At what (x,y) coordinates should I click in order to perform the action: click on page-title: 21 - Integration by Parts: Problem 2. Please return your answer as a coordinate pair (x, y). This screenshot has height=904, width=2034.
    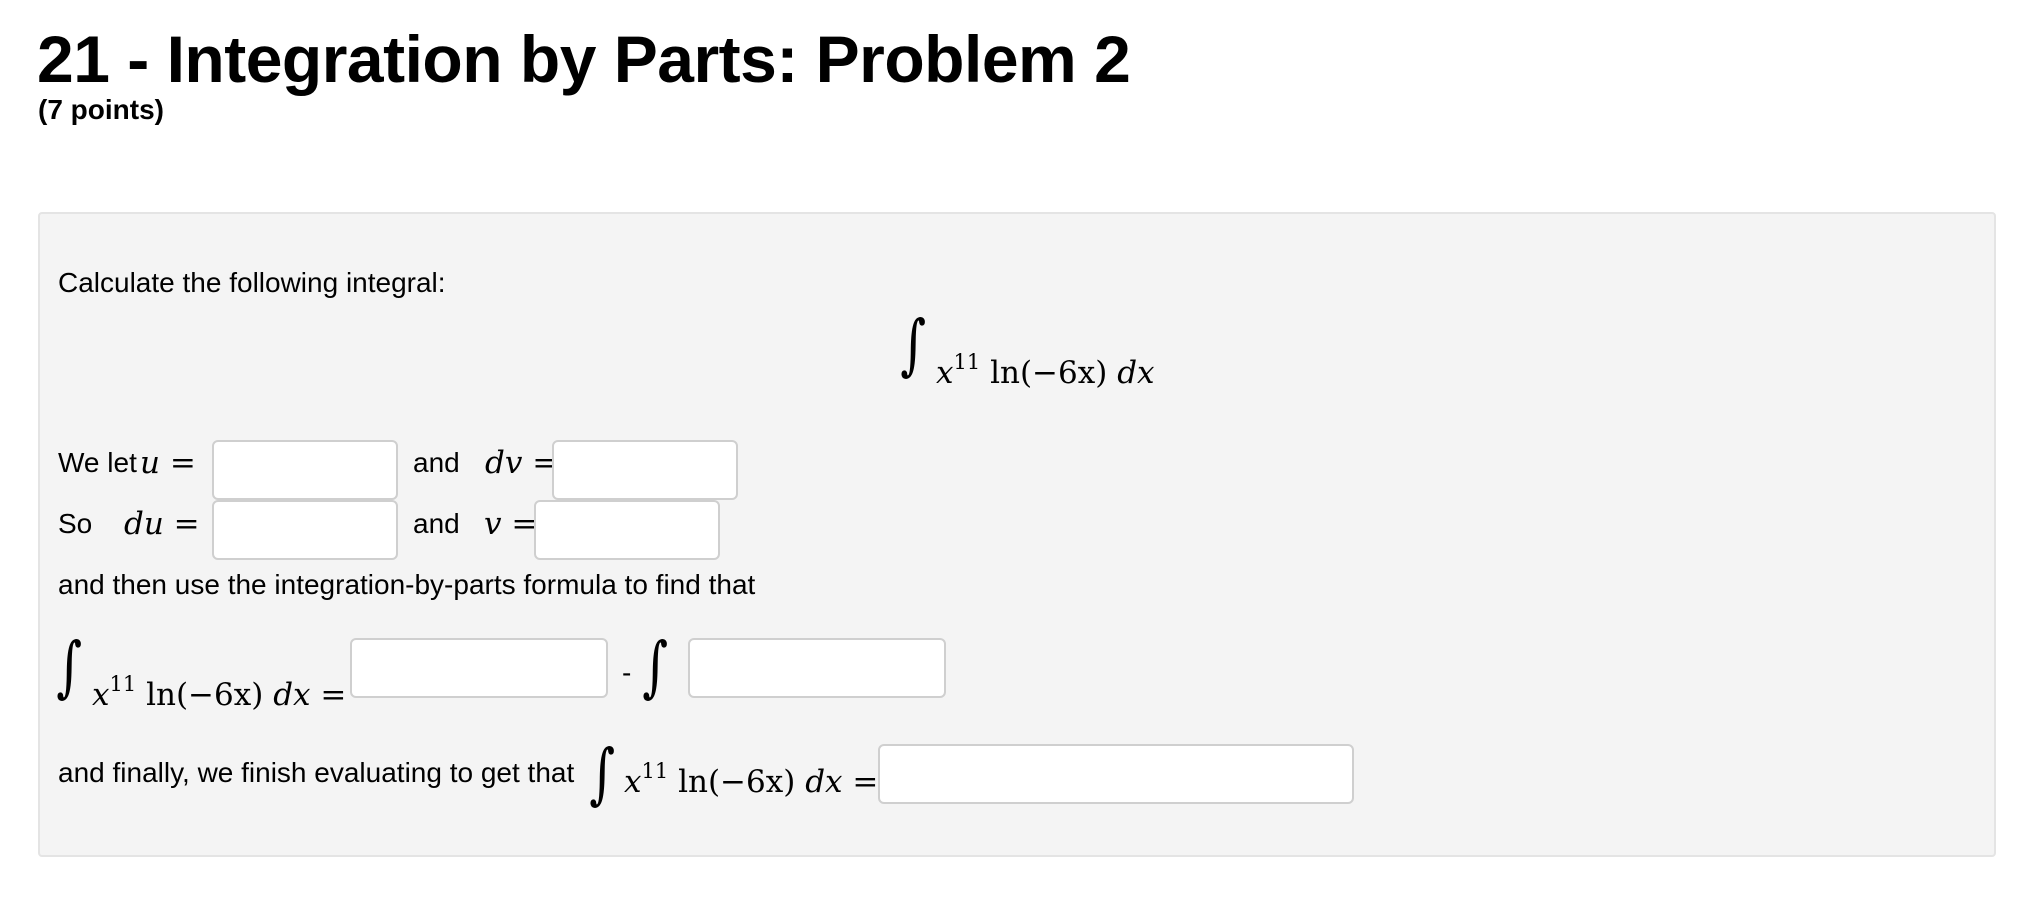
    Looking at the image, I should click on (584, 59).